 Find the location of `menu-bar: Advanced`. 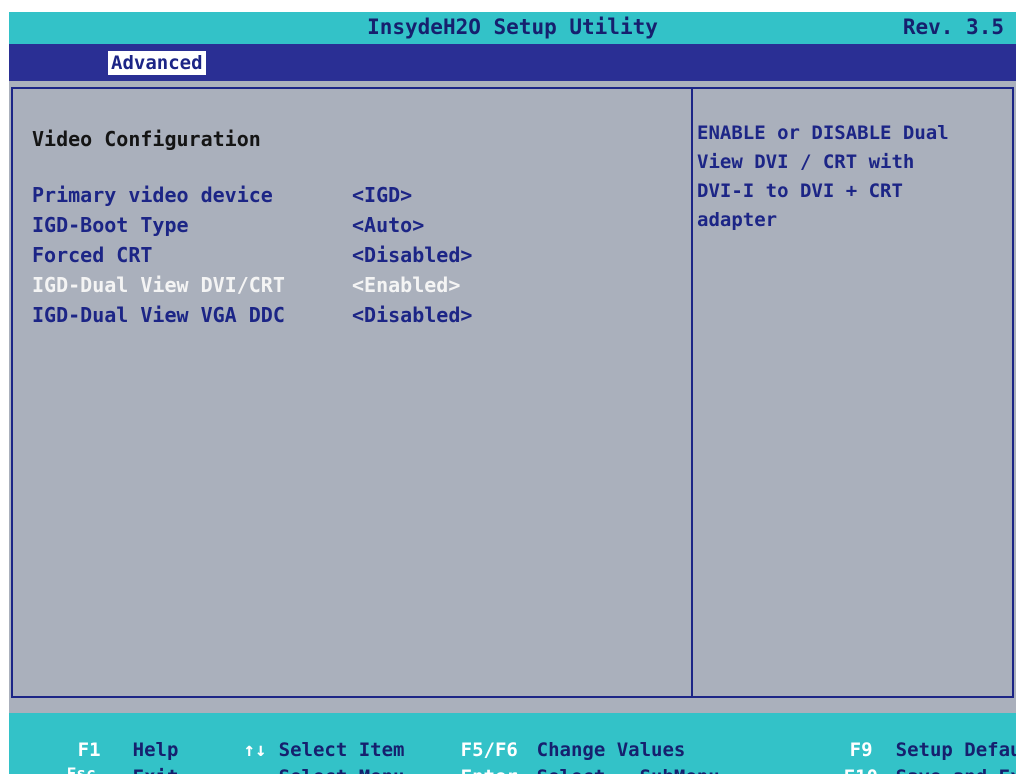

menu-bar: Advanced is located at coordinates (512, 62).